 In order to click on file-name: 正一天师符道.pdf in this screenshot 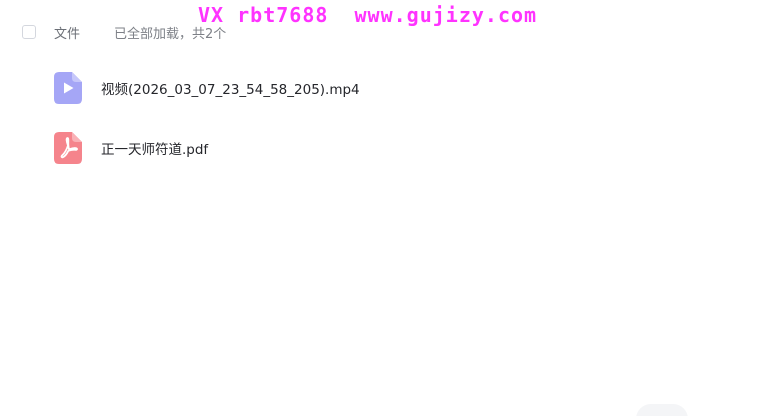, I will do `click(155, 150)`.